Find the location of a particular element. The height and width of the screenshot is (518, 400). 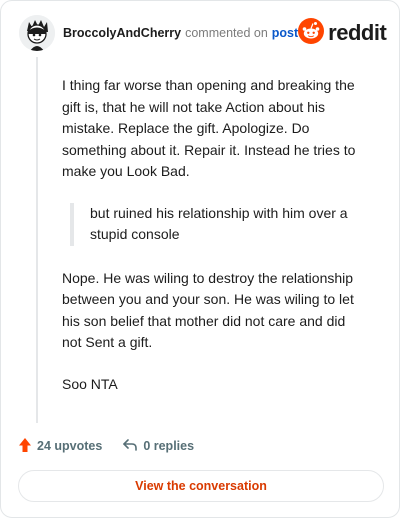

avatar-image is located at coordinates (37, 33).